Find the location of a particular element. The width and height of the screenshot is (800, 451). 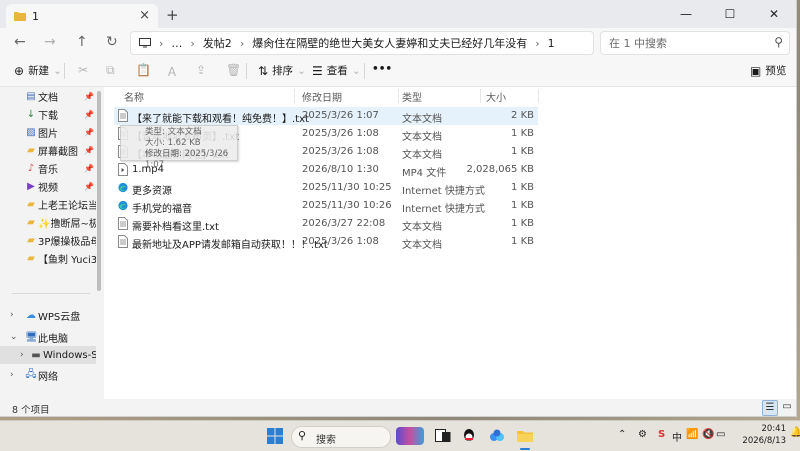

battery-icon: ▭ is located at coordinates (720, 434).